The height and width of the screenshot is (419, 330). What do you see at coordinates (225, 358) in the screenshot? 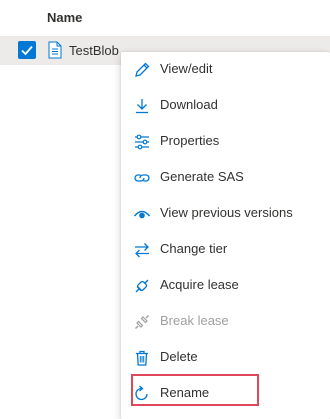
I see `menu-item-delete: Delete` at bounding box center [225, 358].